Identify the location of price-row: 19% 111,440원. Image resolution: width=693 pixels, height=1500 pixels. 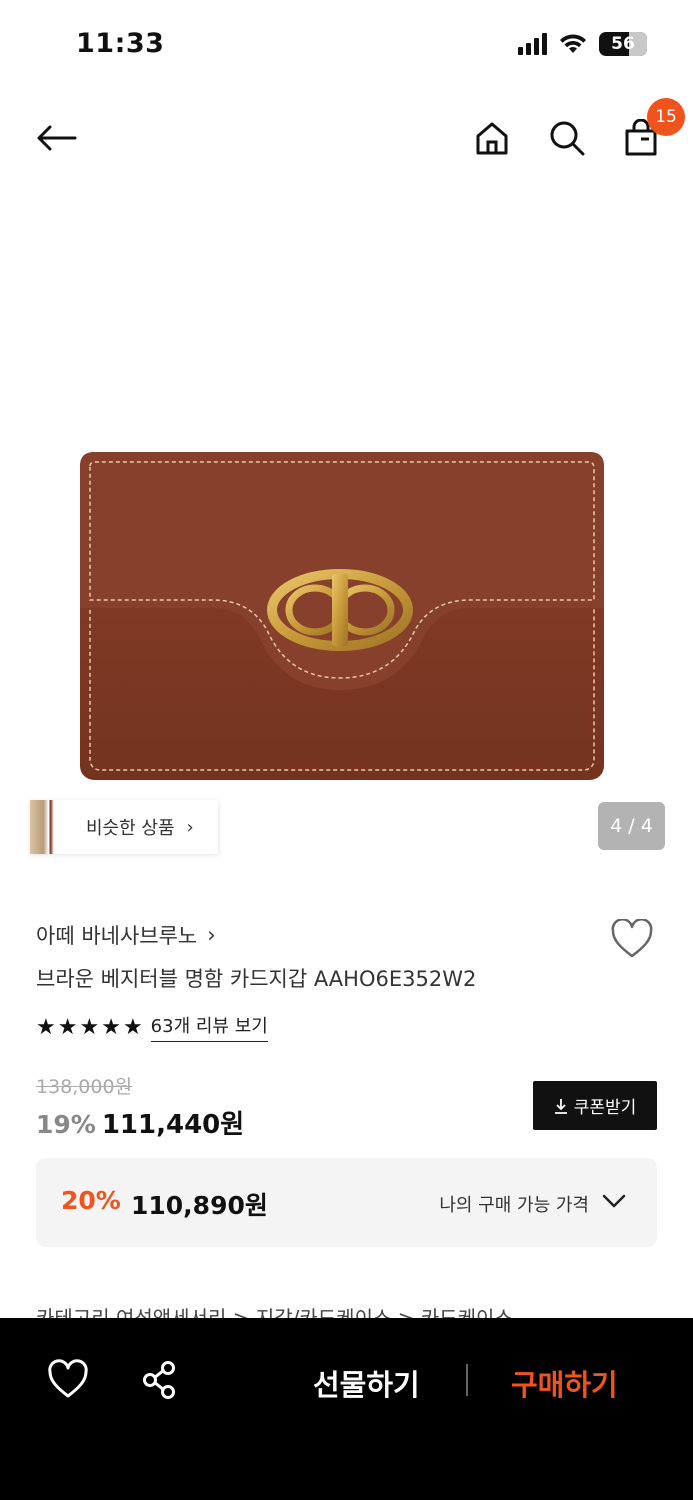
(140, 1122).